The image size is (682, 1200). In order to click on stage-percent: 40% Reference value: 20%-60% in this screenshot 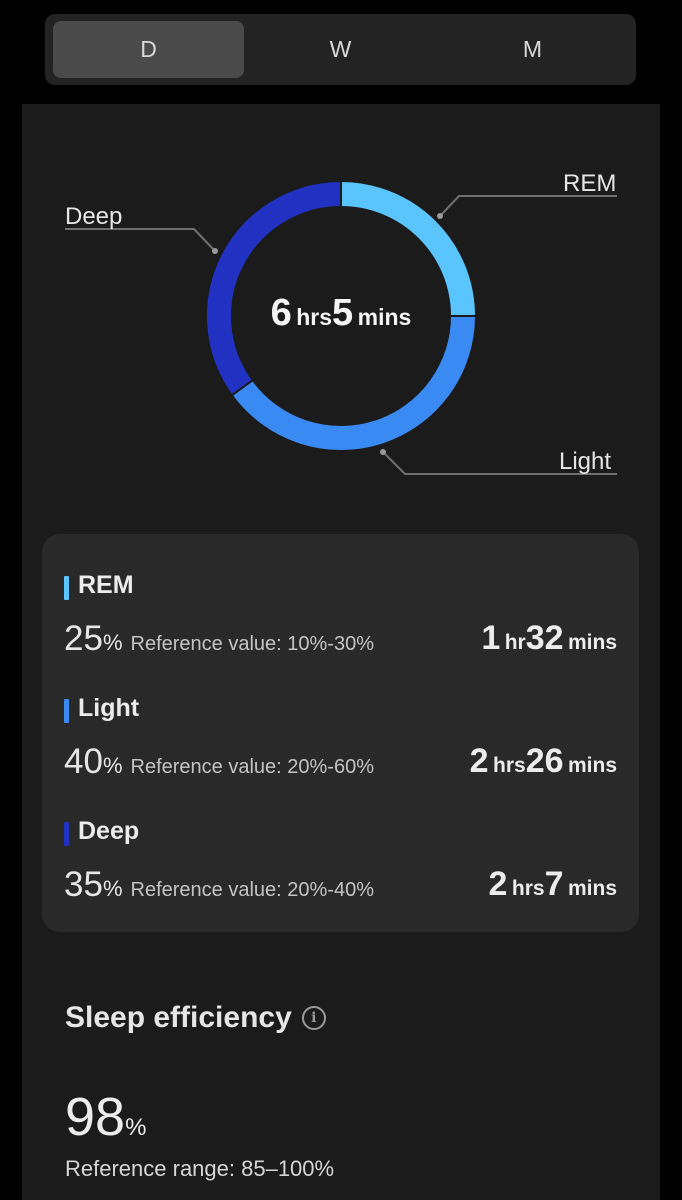, I will do `click(219, 762)`.